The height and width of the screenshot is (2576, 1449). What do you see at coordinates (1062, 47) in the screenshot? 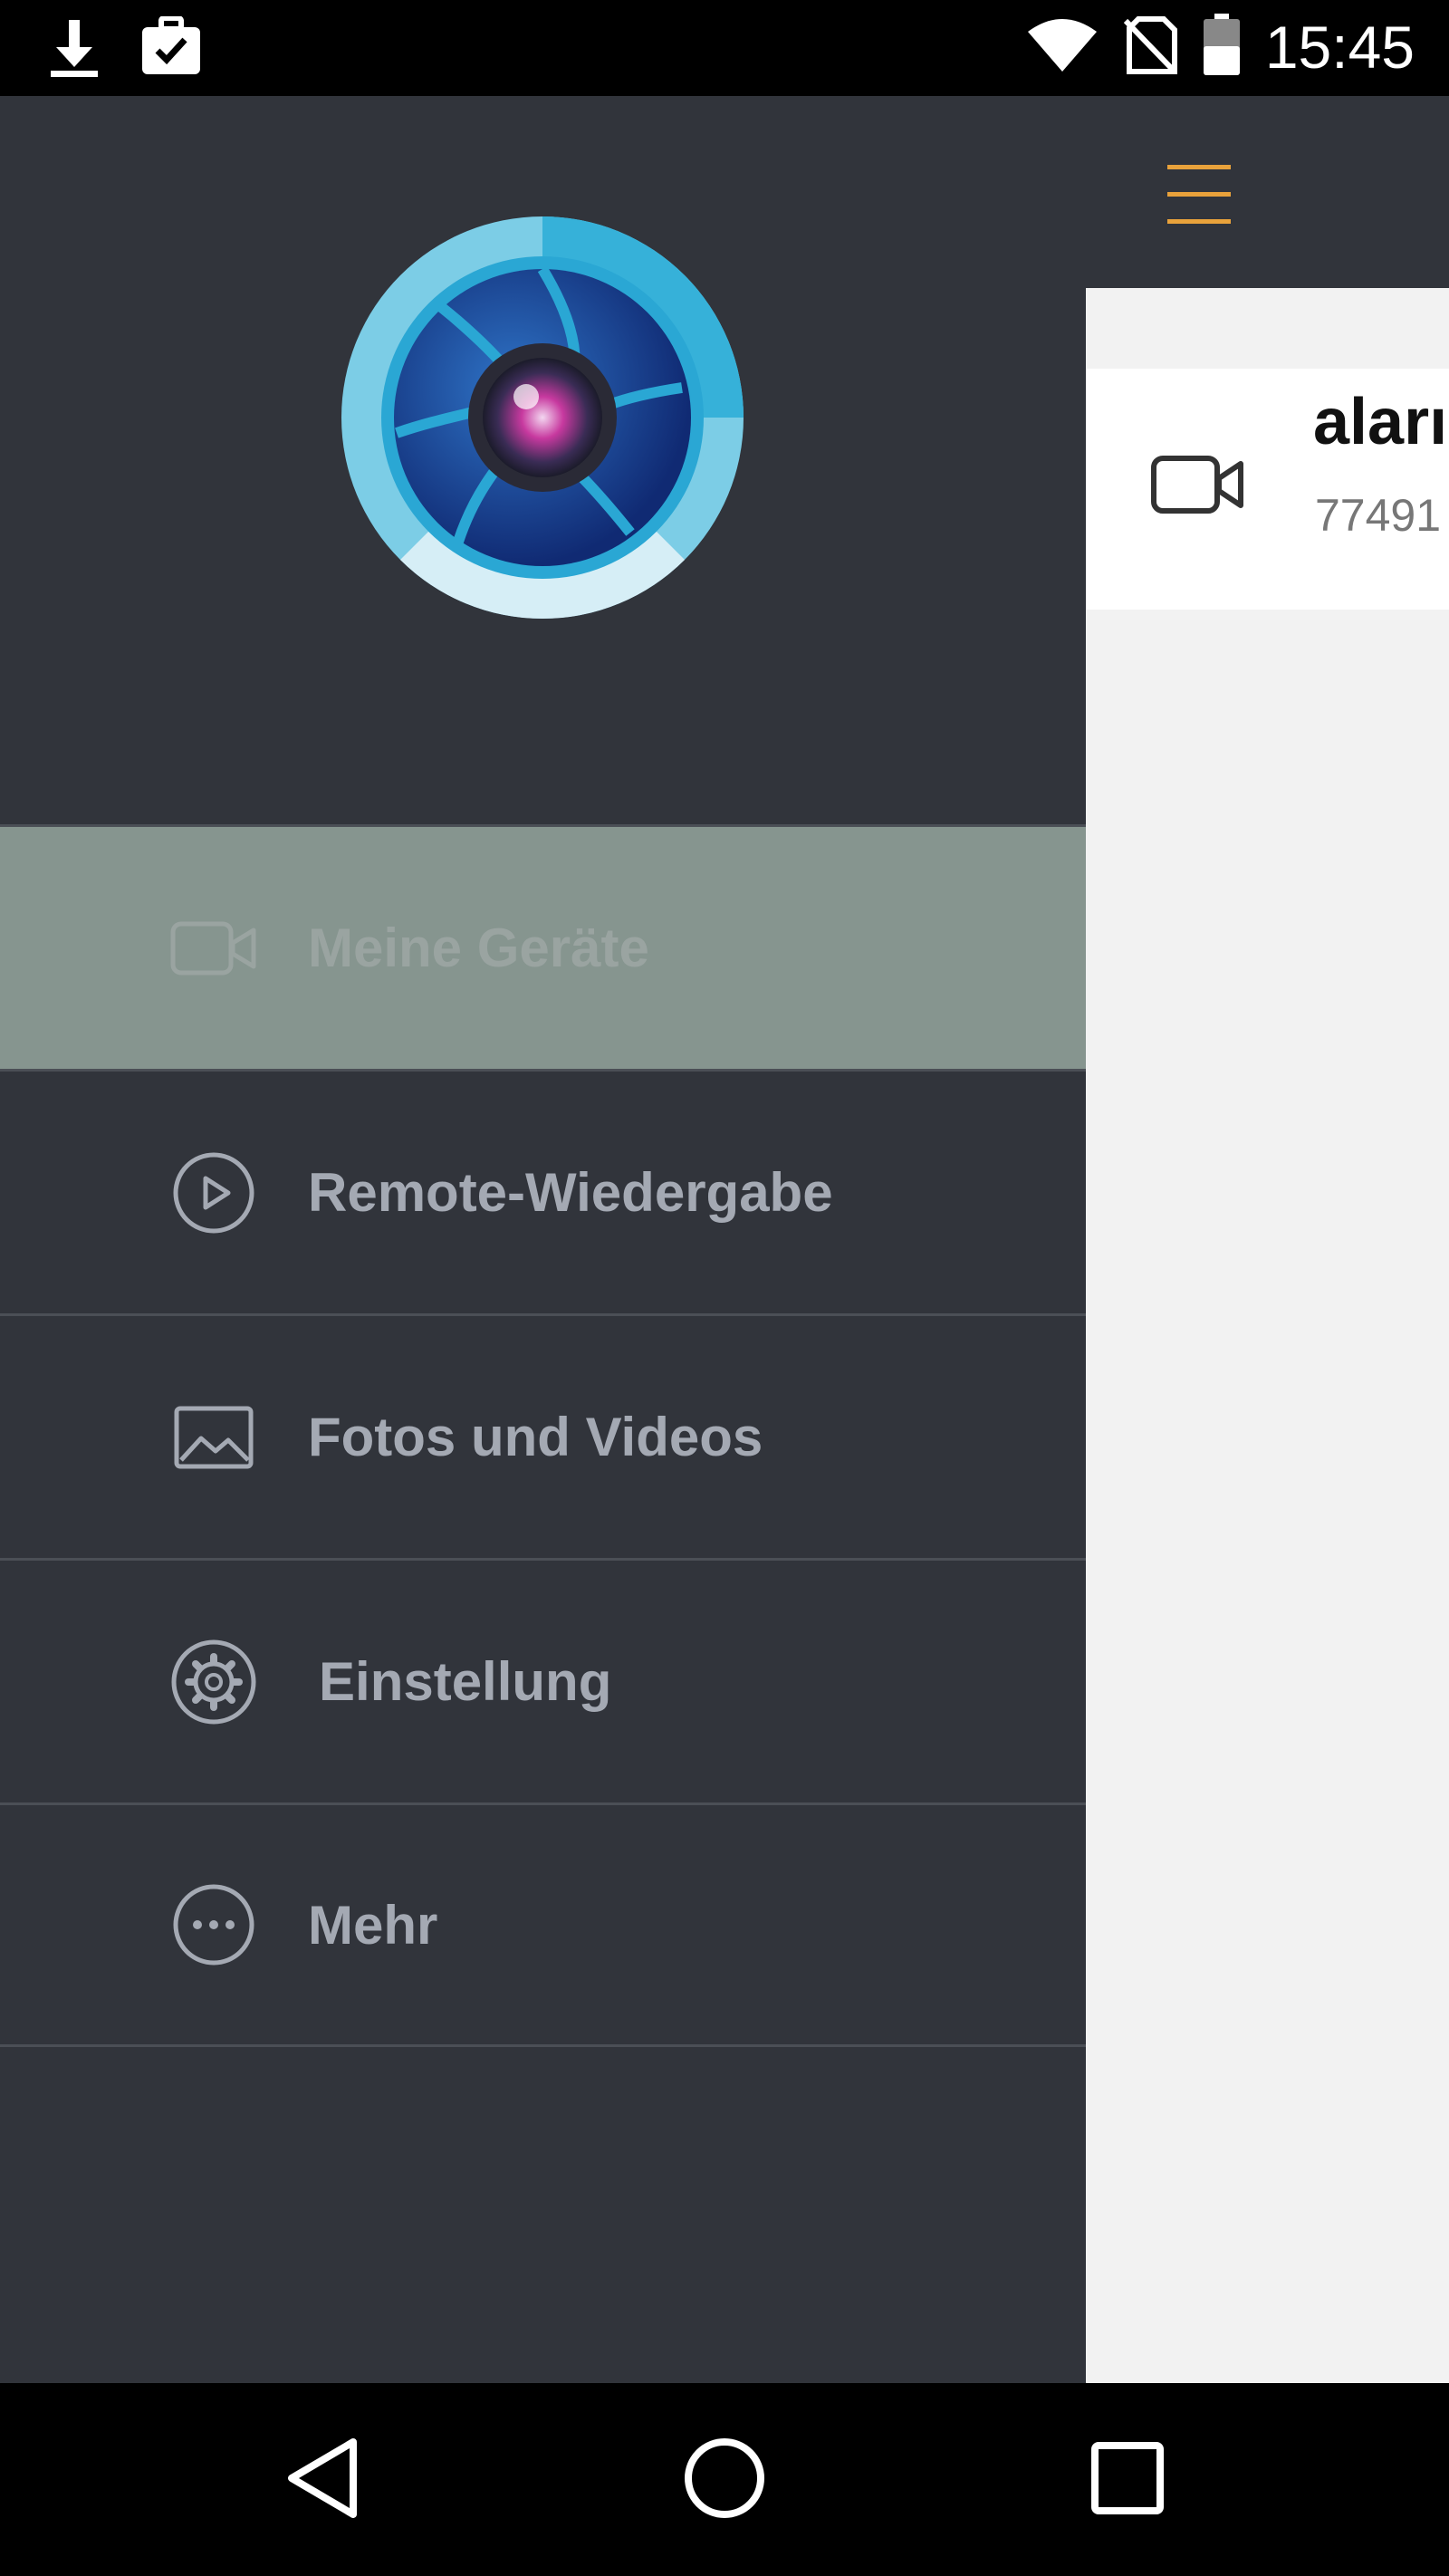
I see `wifi-icon` at bounding box center [1062, 47].